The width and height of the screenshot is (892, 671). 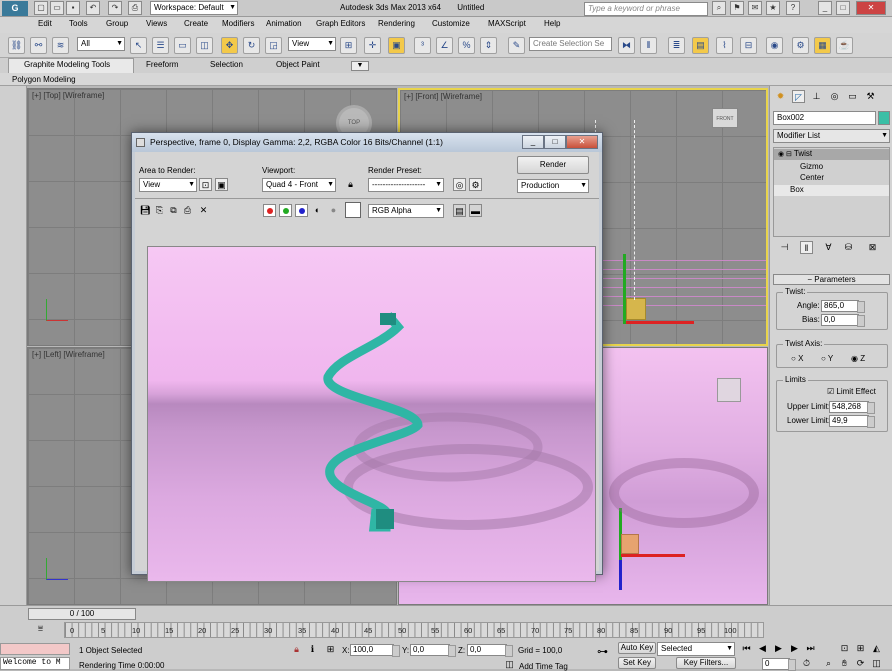 I want to click on show-end-result-icon: ‖, so click(x=806, y=247).